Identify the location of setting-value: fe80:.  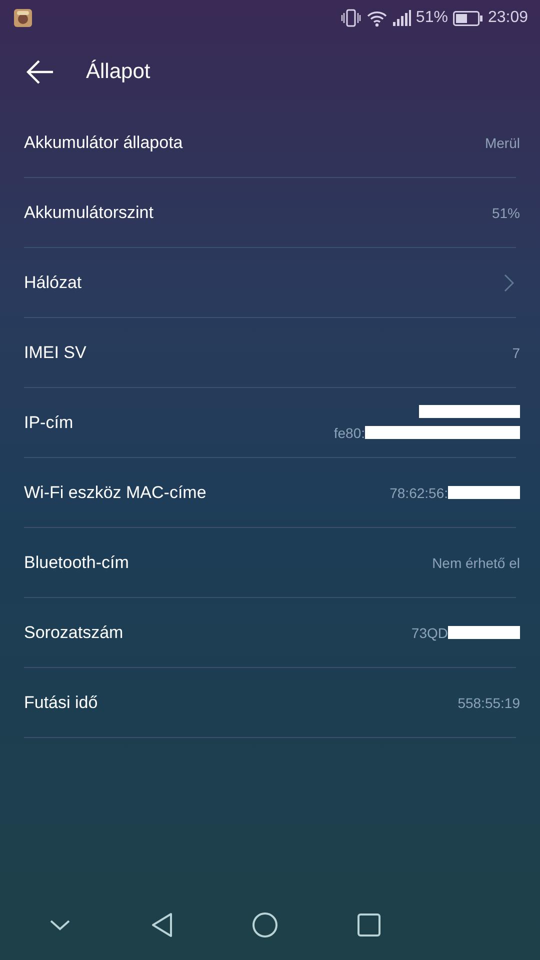
(349, 432).